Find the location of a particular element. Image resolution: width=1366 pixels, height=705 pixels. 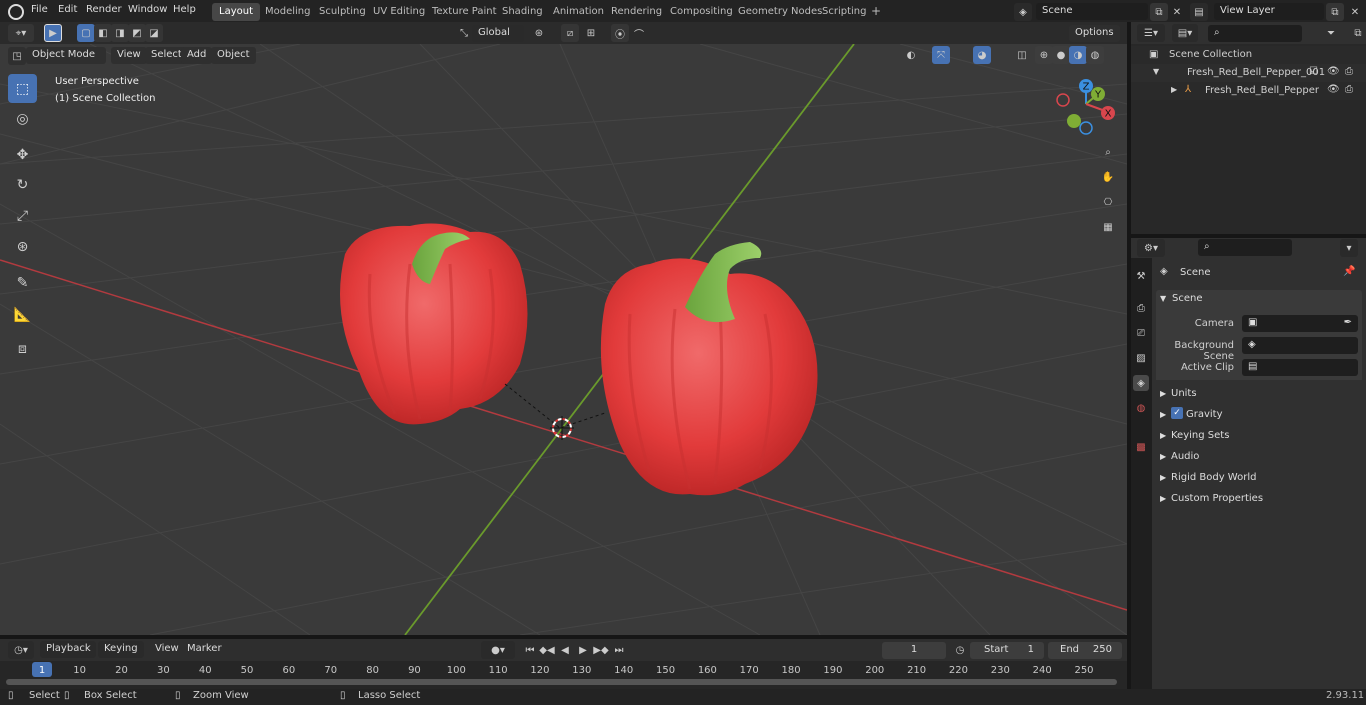

jump-keyframe-back-icon: ◆◀ is located at coordinates (547, 650).